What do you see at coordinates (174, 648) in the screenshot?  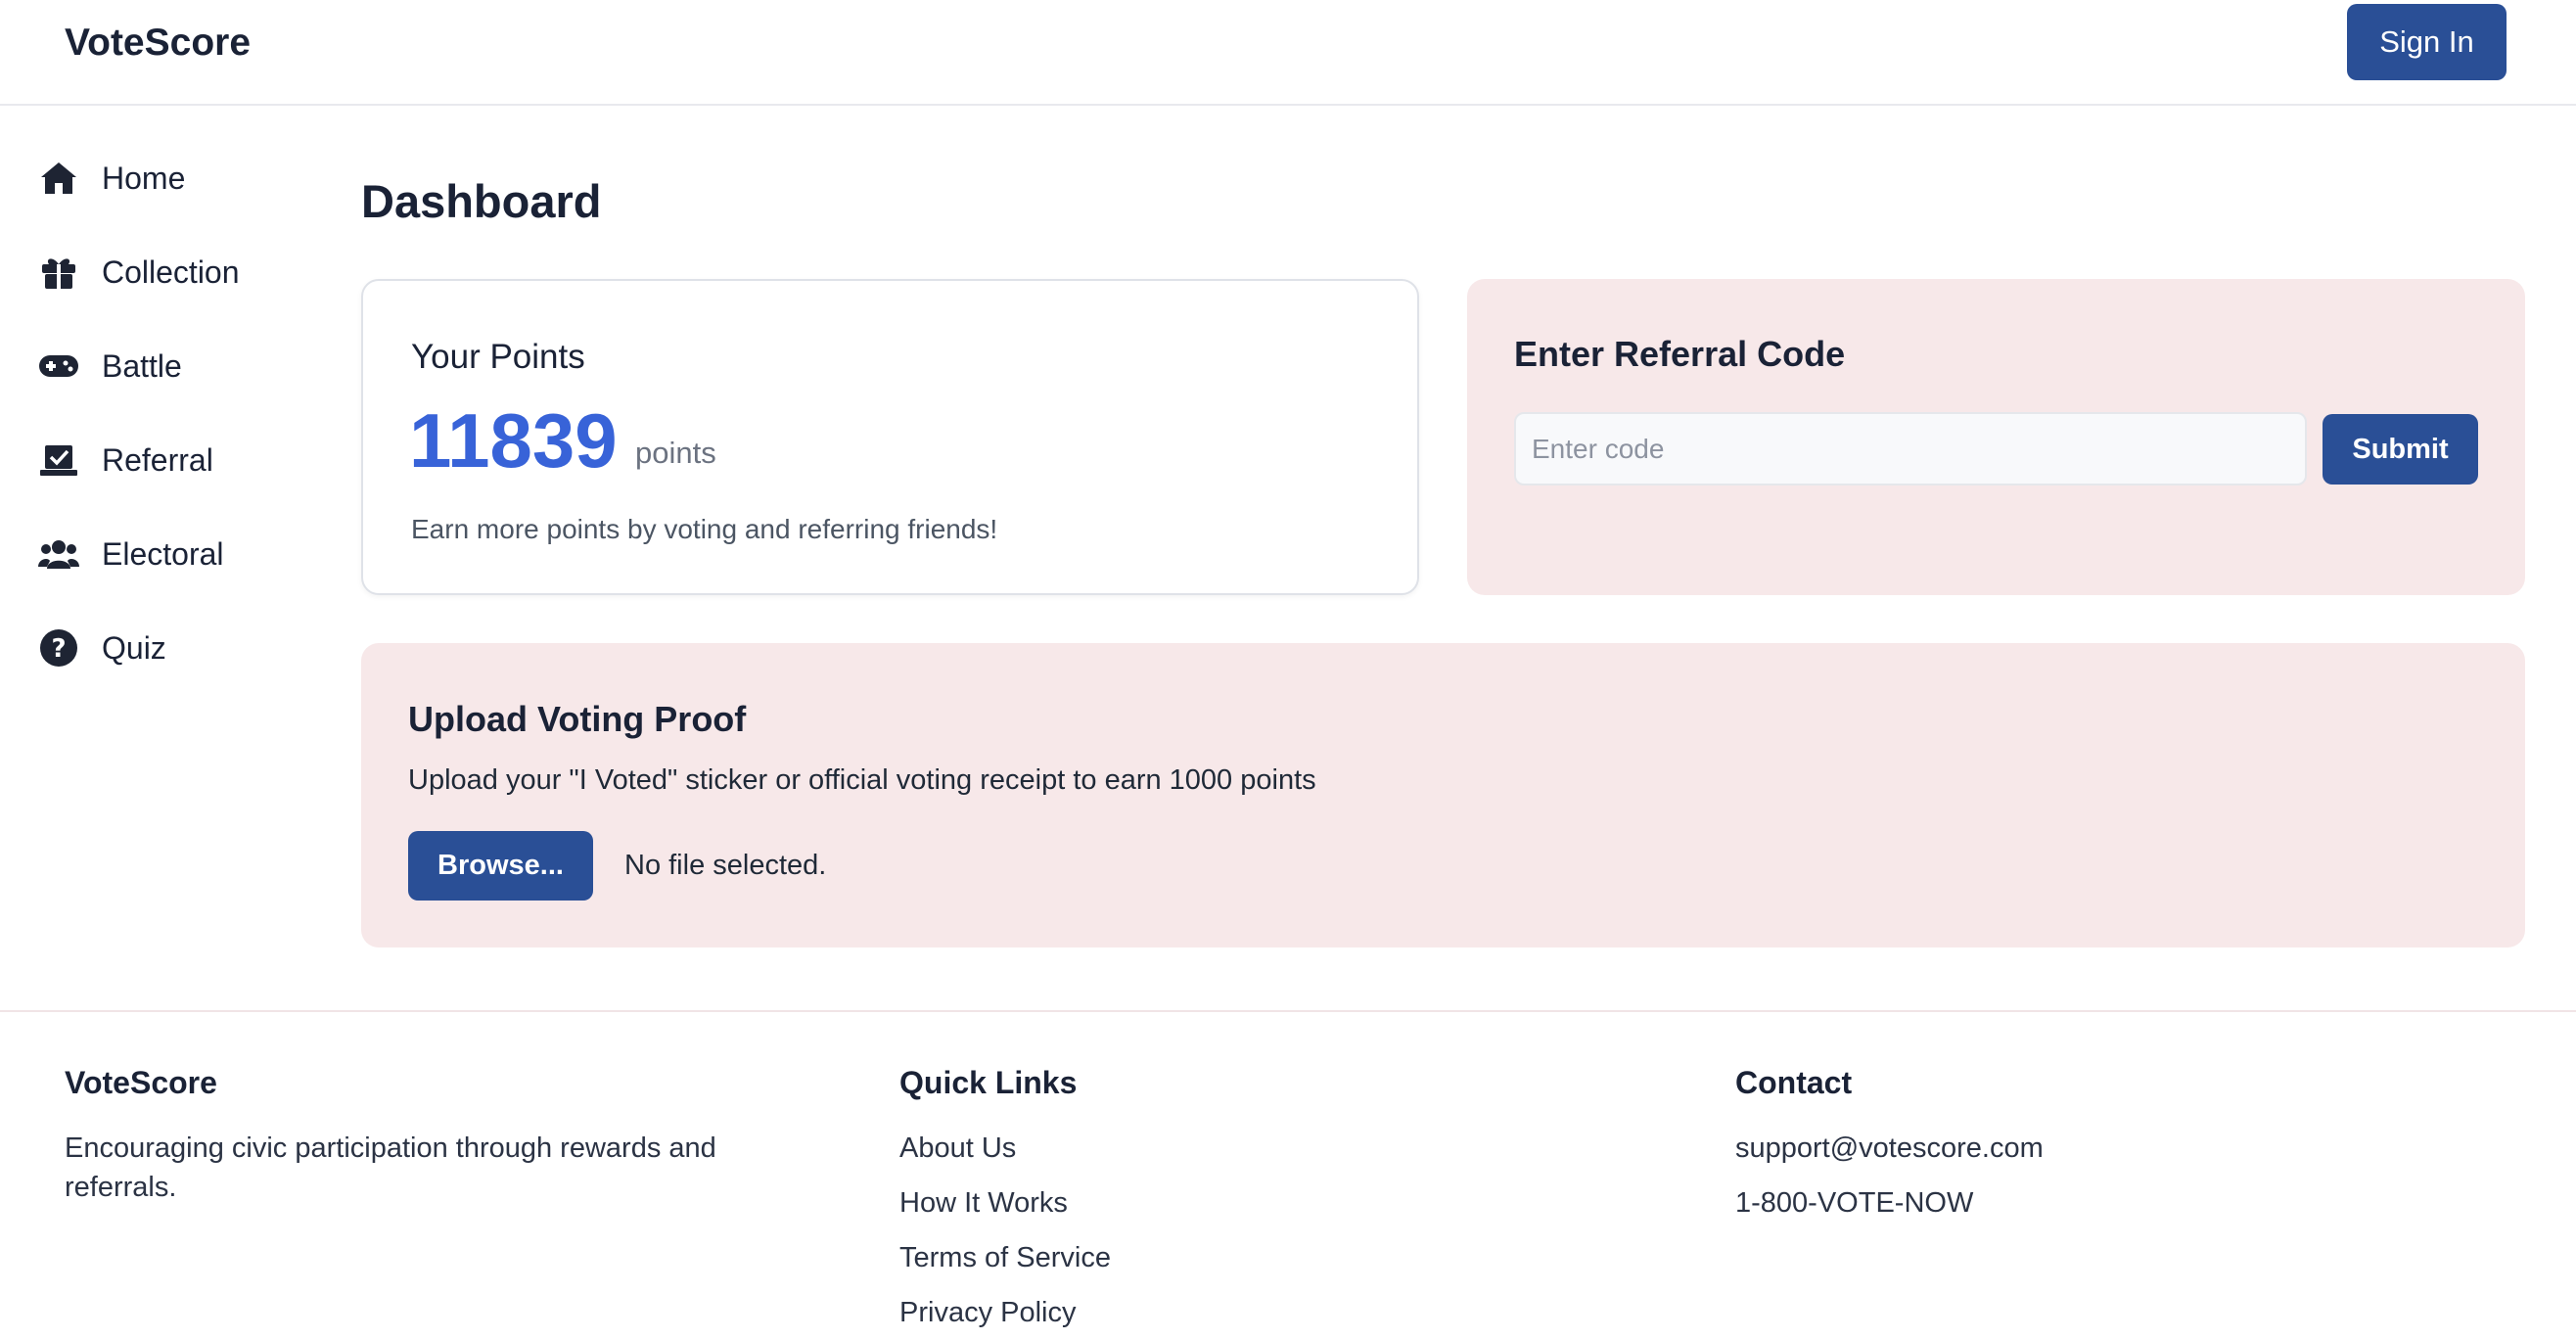 I see `sidebar-item-quiz: ? Quiz` at bounding box center [174, 648].